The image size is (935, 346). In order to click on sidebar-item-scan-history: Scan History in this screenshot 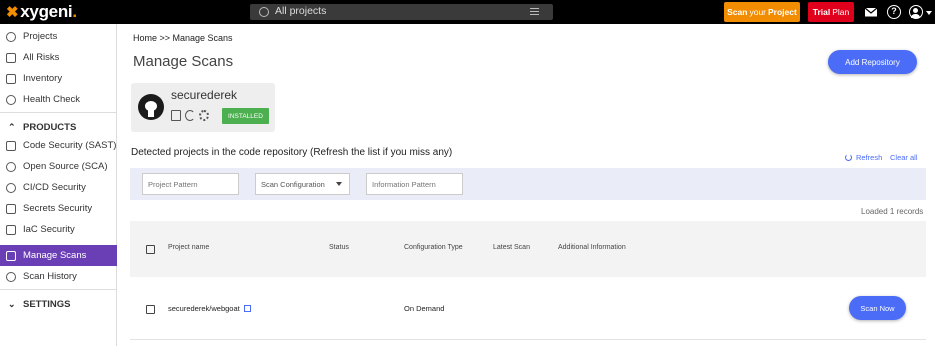, I will do `click(58, 276)`.